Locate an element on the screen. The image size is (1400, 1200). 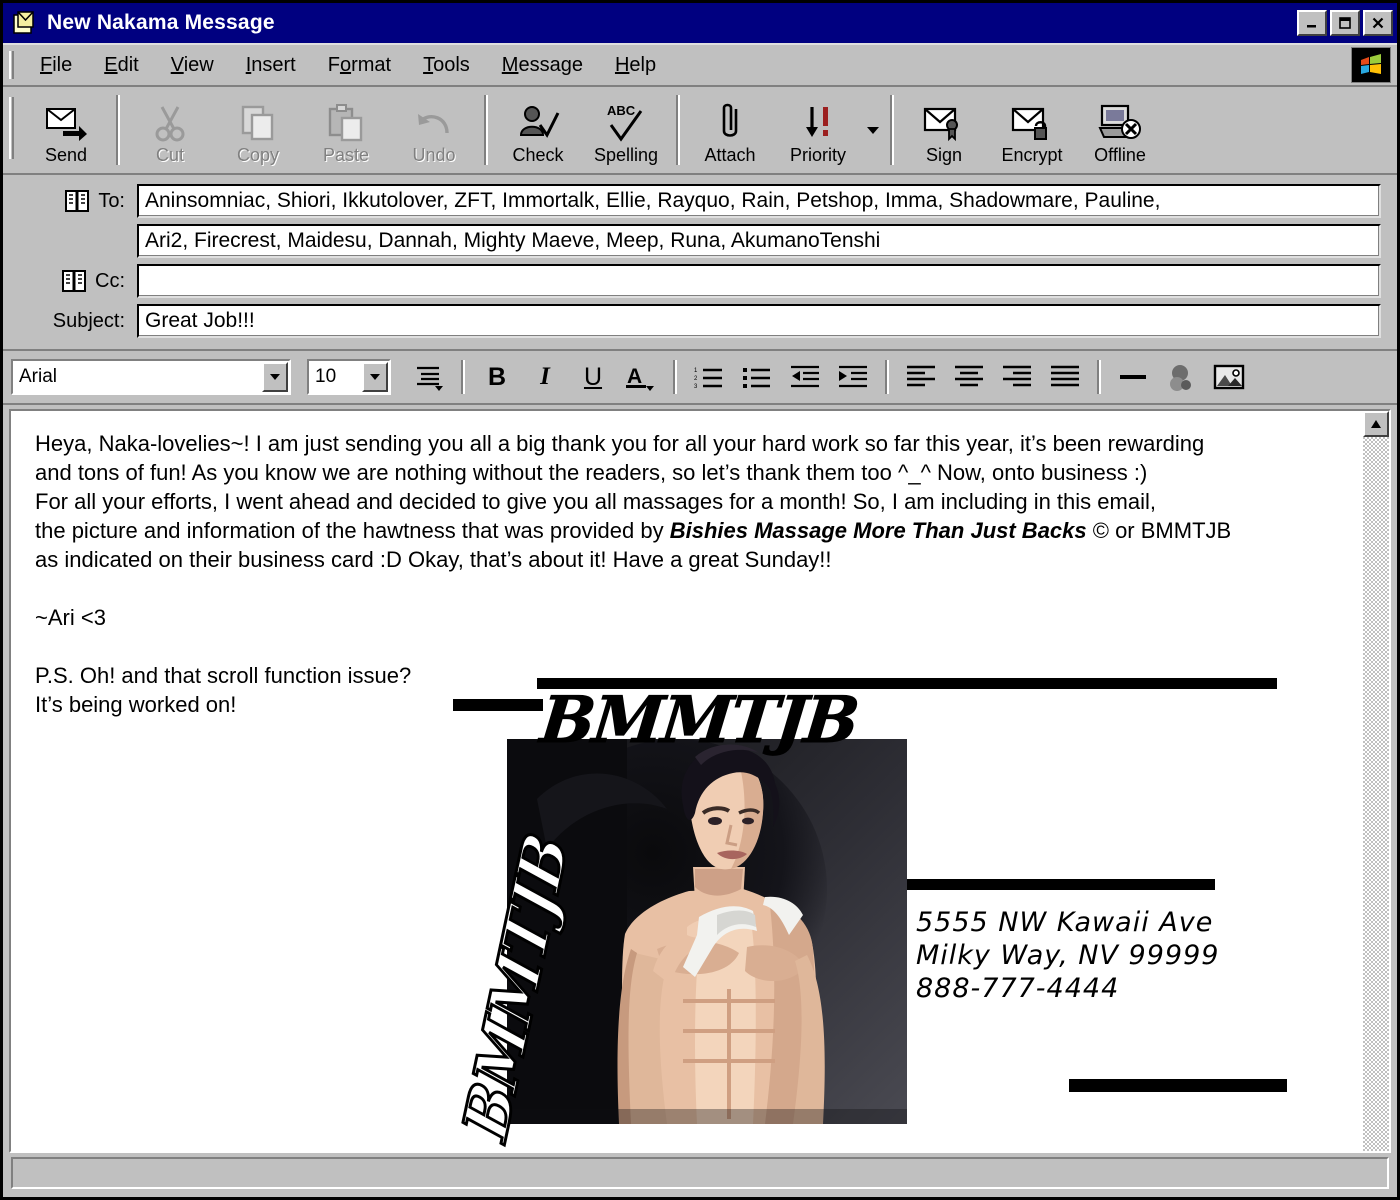
scroll-up-arrow-icon is located at coordinates (1376, 424).